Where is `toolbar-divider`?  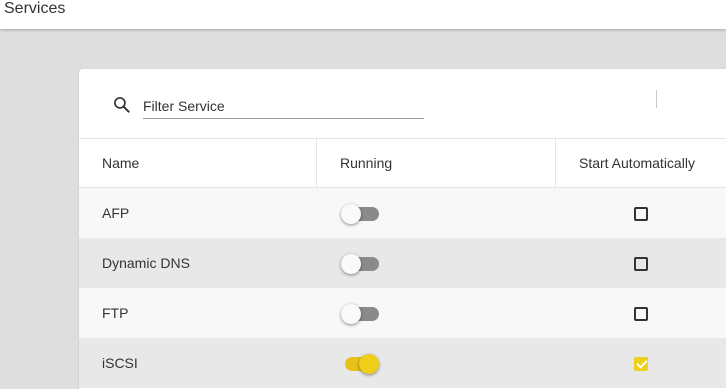 toolbar-divider is located at coordinates (656, 99).